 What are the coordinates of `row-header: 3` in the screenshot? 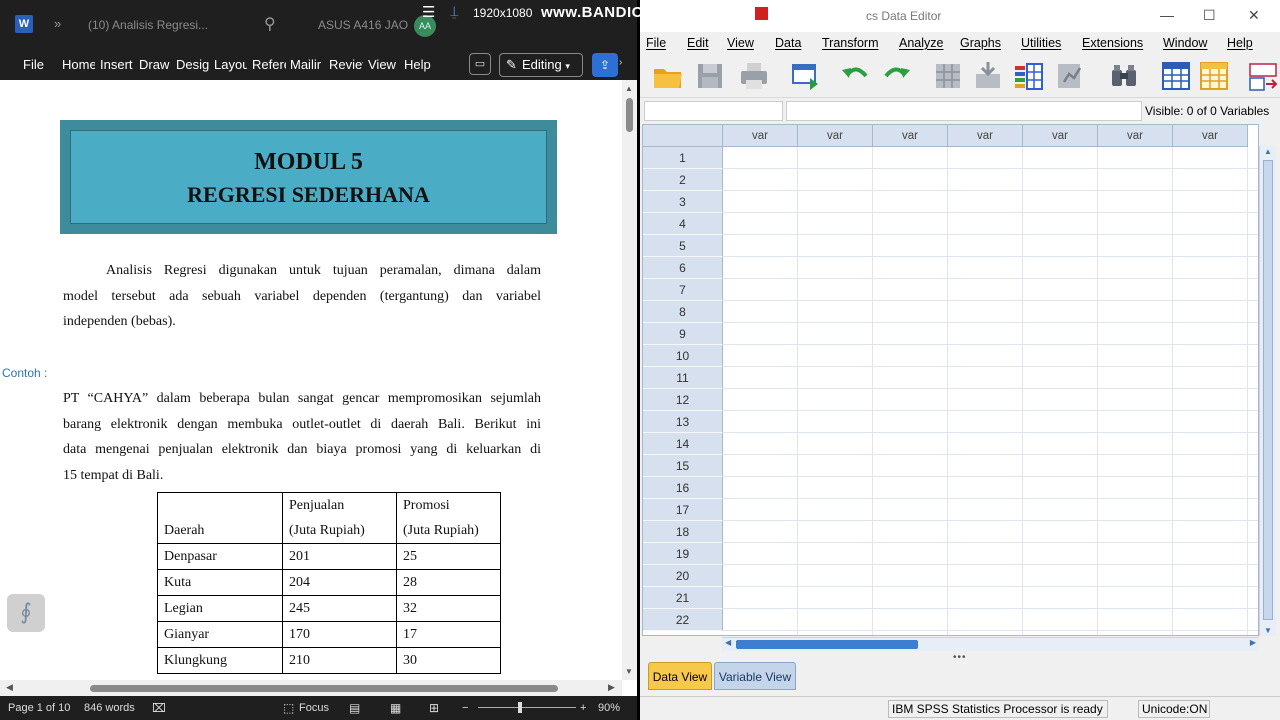 It's located at (683, 202).